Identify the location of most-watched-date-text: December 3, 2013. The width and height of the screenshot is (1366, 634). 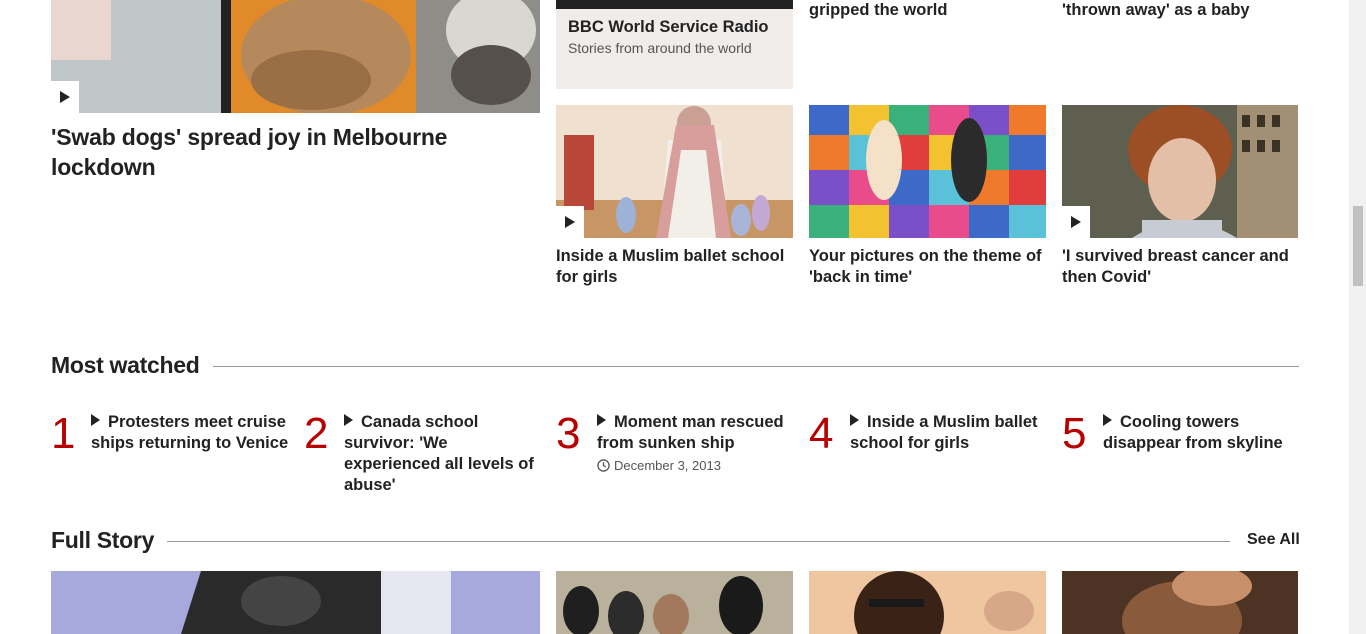
(667, 465).